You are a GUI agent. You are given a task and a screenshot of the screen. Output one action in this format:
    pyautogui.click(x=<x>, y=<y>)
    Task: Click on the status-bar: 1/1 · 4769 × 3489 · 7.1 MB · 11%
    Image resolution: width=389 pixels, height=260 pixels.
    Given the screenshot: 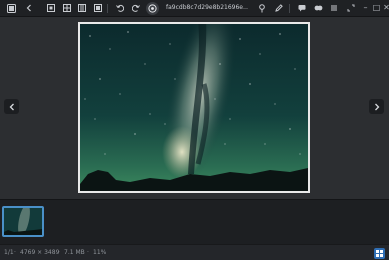 What is the action you would take?
    pyautogui.click(x=194, y=252)
    